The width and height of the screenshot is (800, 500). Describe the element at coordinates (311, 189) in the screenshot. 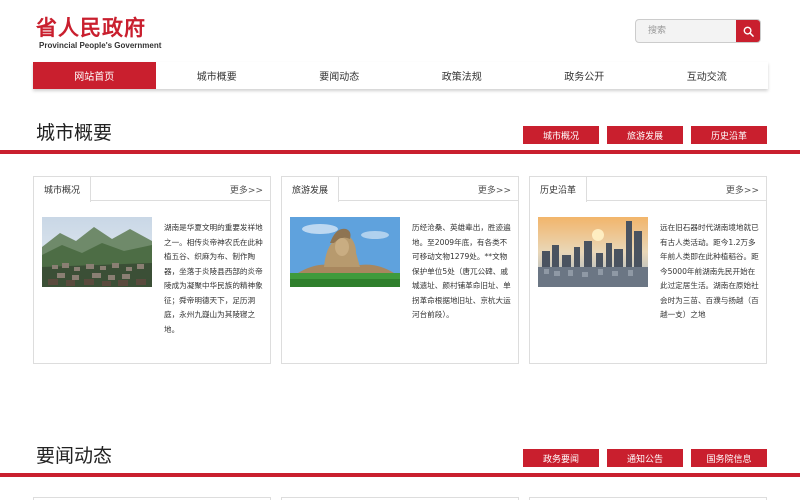

I see `card-tab-label: 旅游发展` at that location.